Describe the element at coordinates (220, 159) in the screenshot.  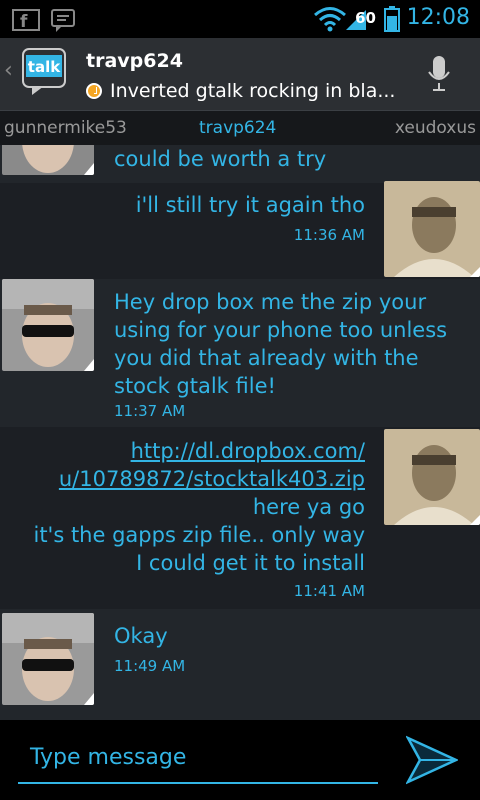
I see `message-text: could be worth a try` at that location.